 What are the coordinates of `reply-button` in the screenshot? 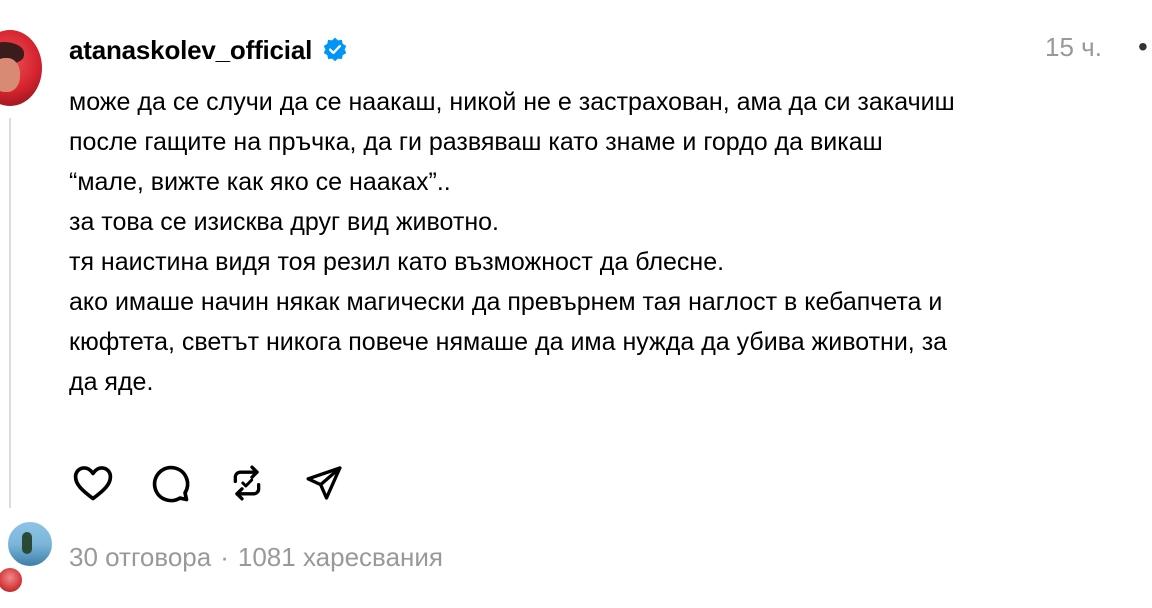 It's located at (170, 483).